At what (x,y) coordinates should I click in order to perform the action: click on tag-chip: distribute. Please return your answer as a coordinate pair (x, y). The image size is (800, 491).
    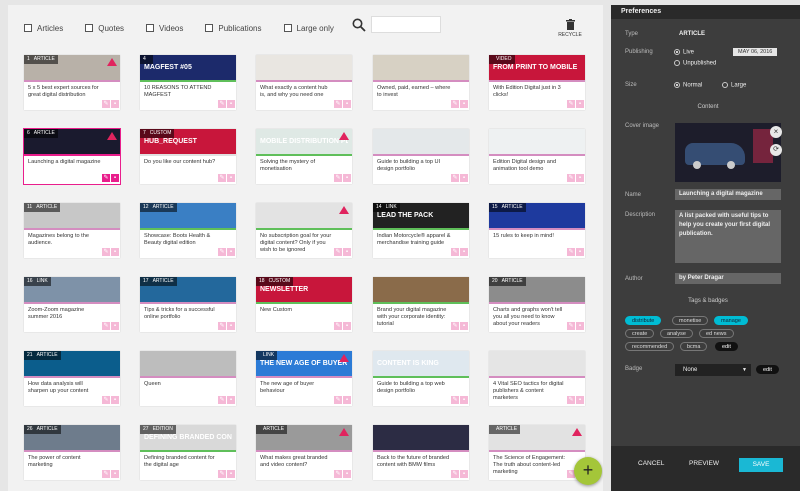
    Looking at the image, I should click on (643, 320).